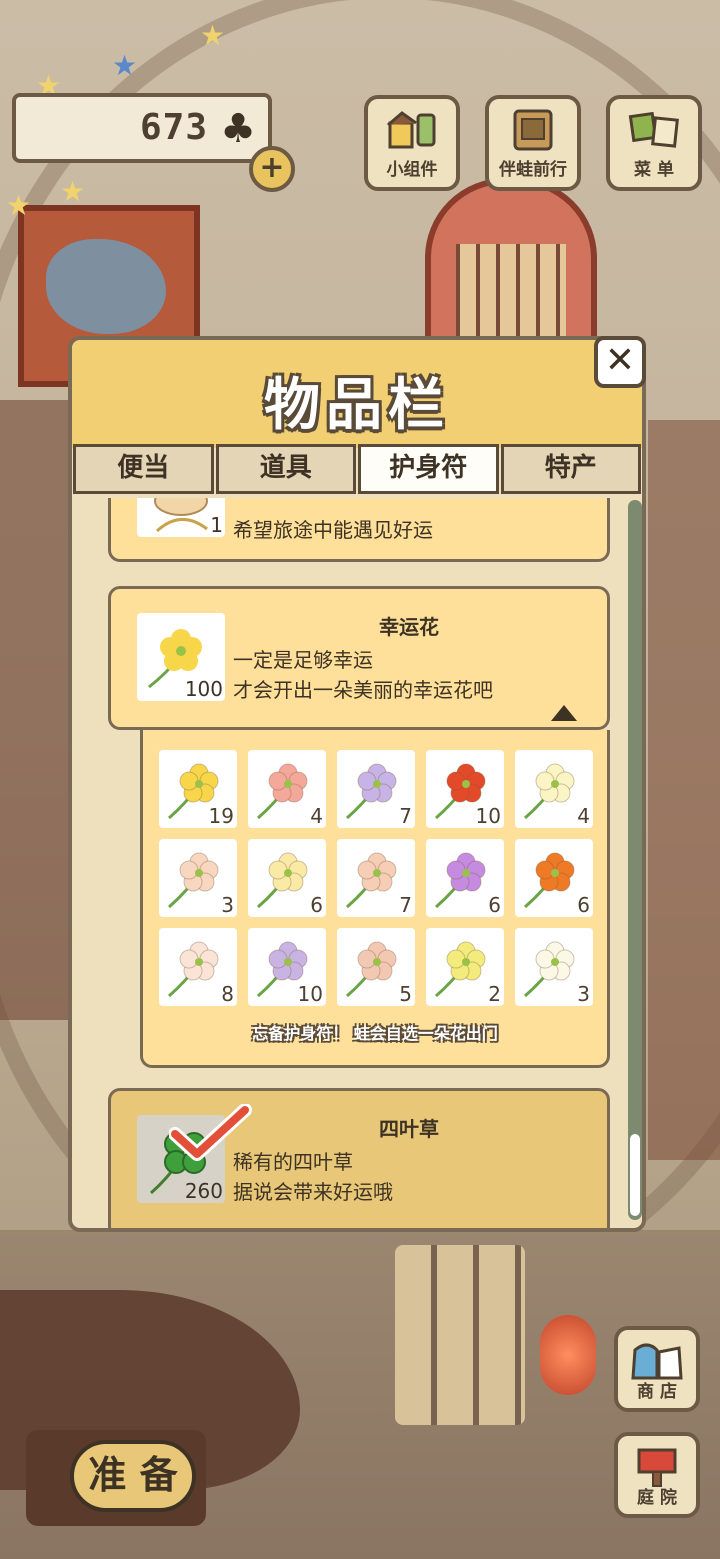 Image resolution: width=720 pixels, height=1559 pixels. I want to click on lantern, so click(568, 1355).